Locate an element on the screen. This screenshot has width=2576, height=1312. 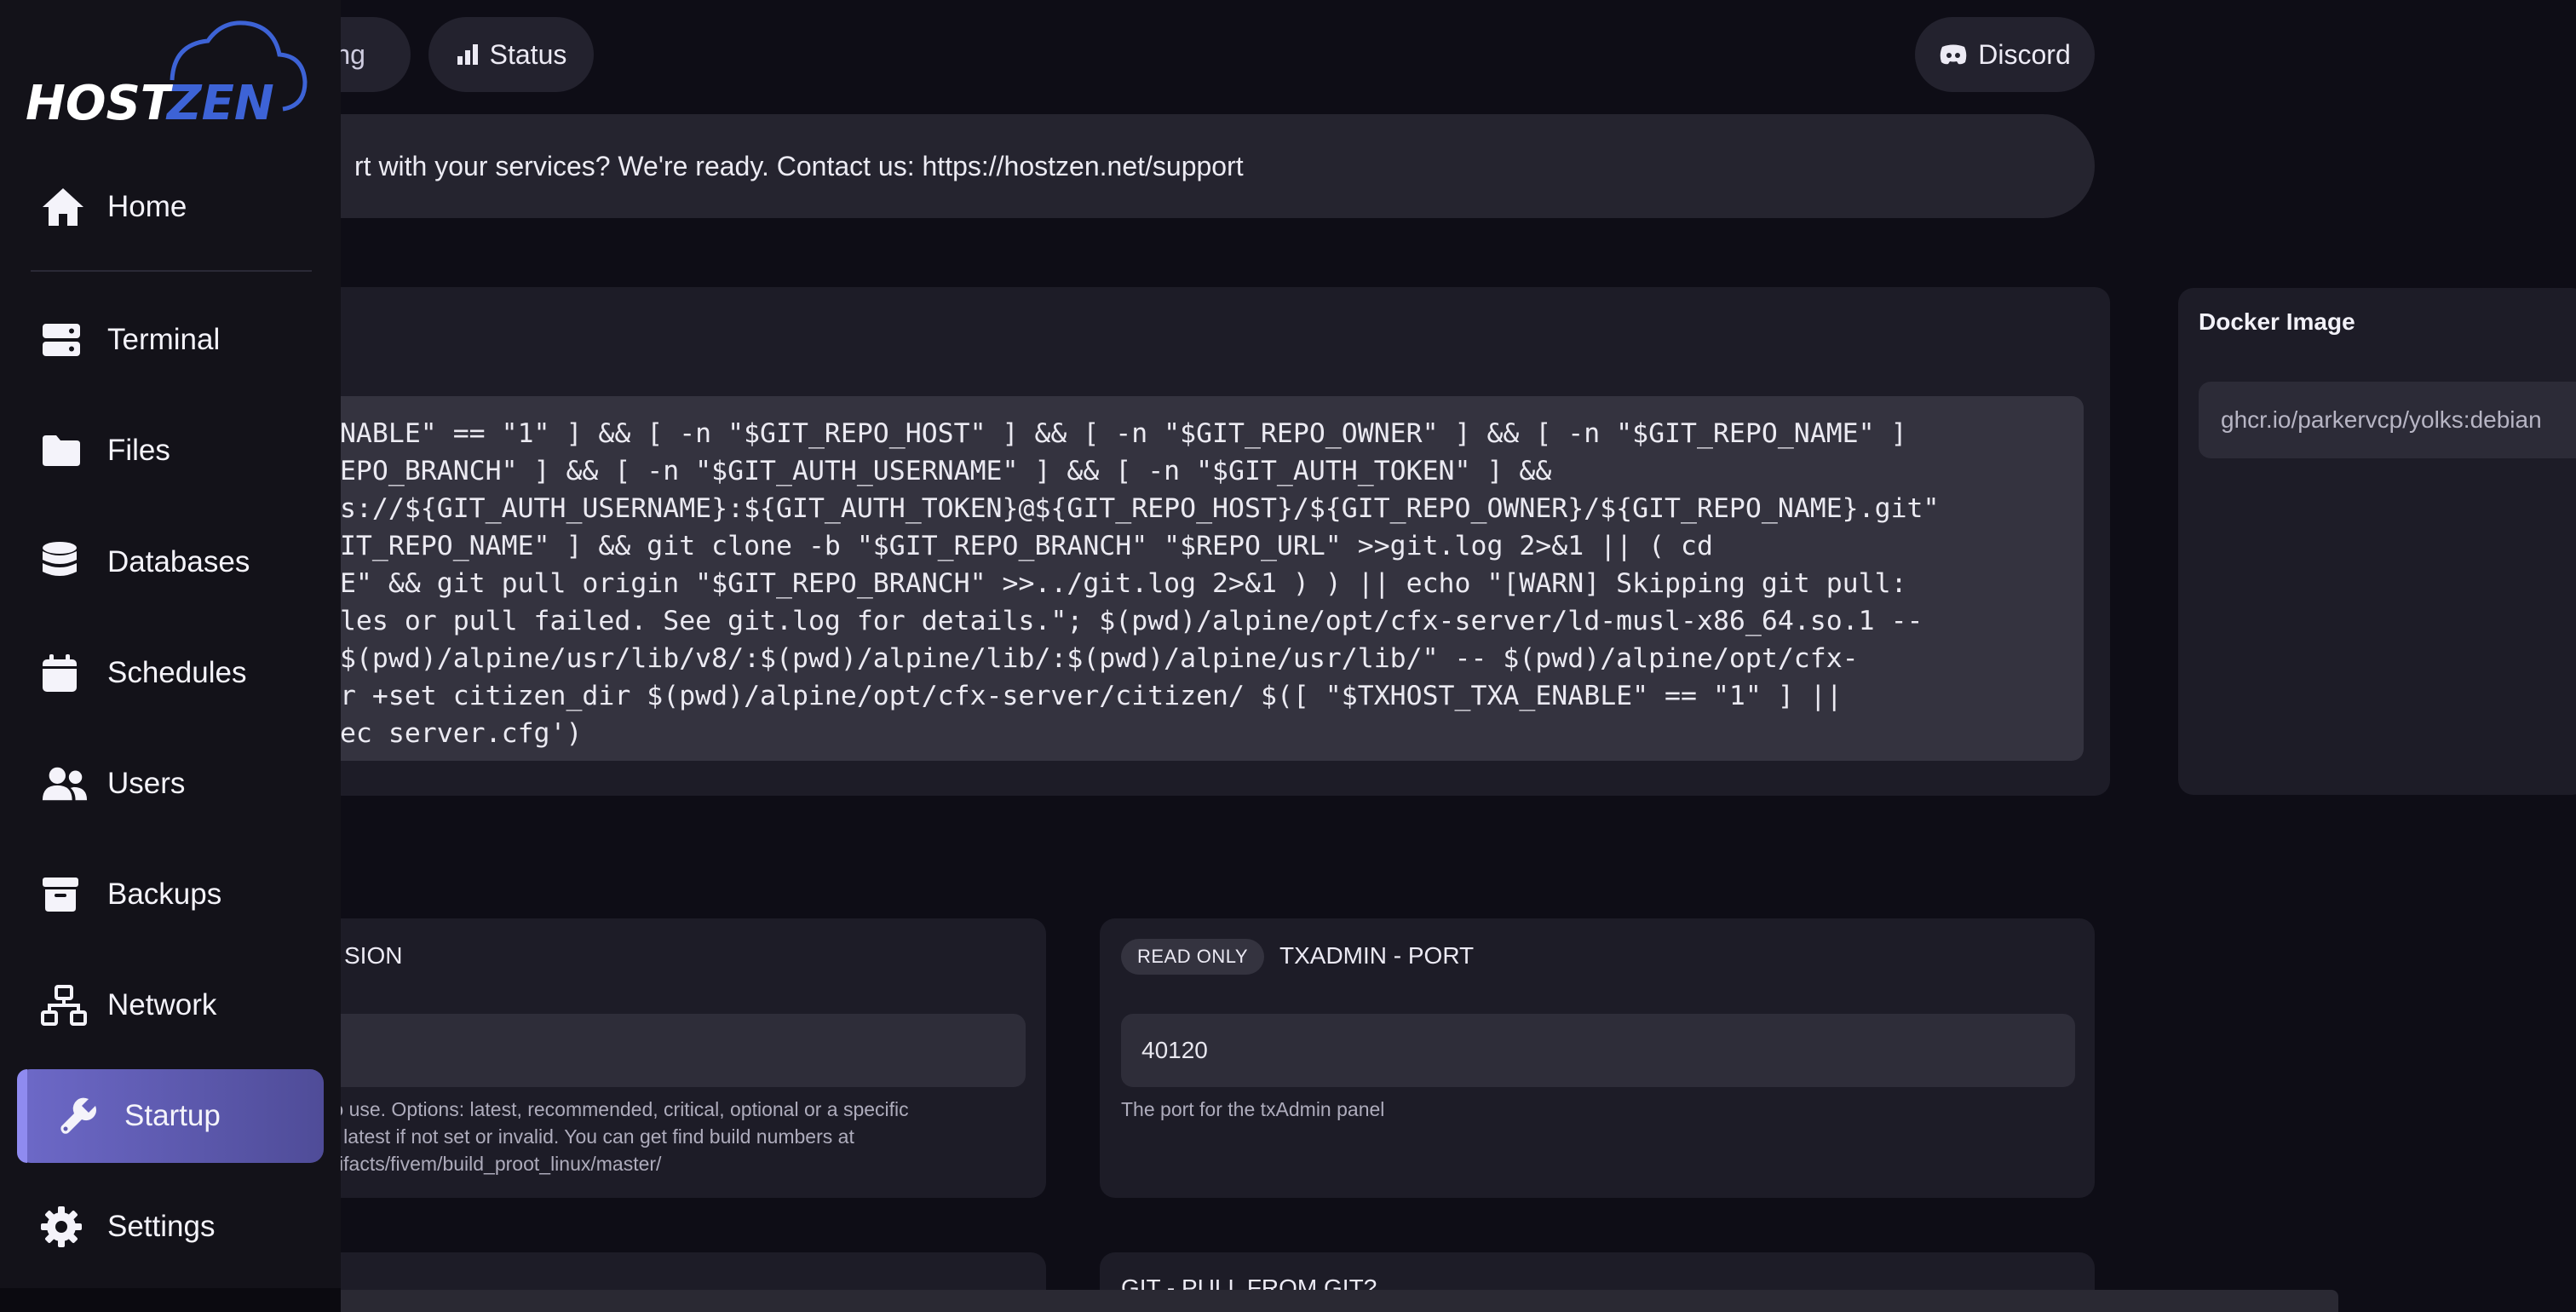
sidebar-item-users: Users is located at coordinates (171, 784).